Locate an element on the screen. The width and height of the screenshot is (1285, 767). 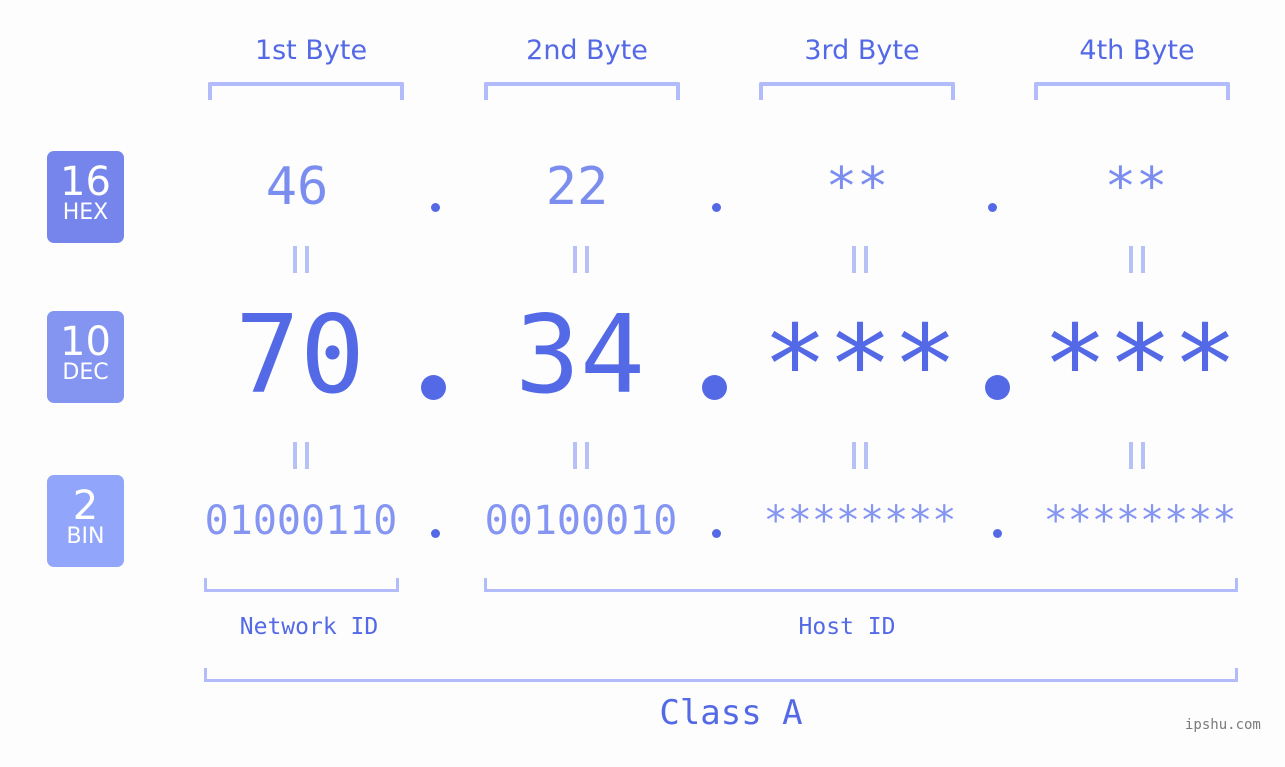
header-byte-2: 2nd Byte is located at coordinates (587, 50).